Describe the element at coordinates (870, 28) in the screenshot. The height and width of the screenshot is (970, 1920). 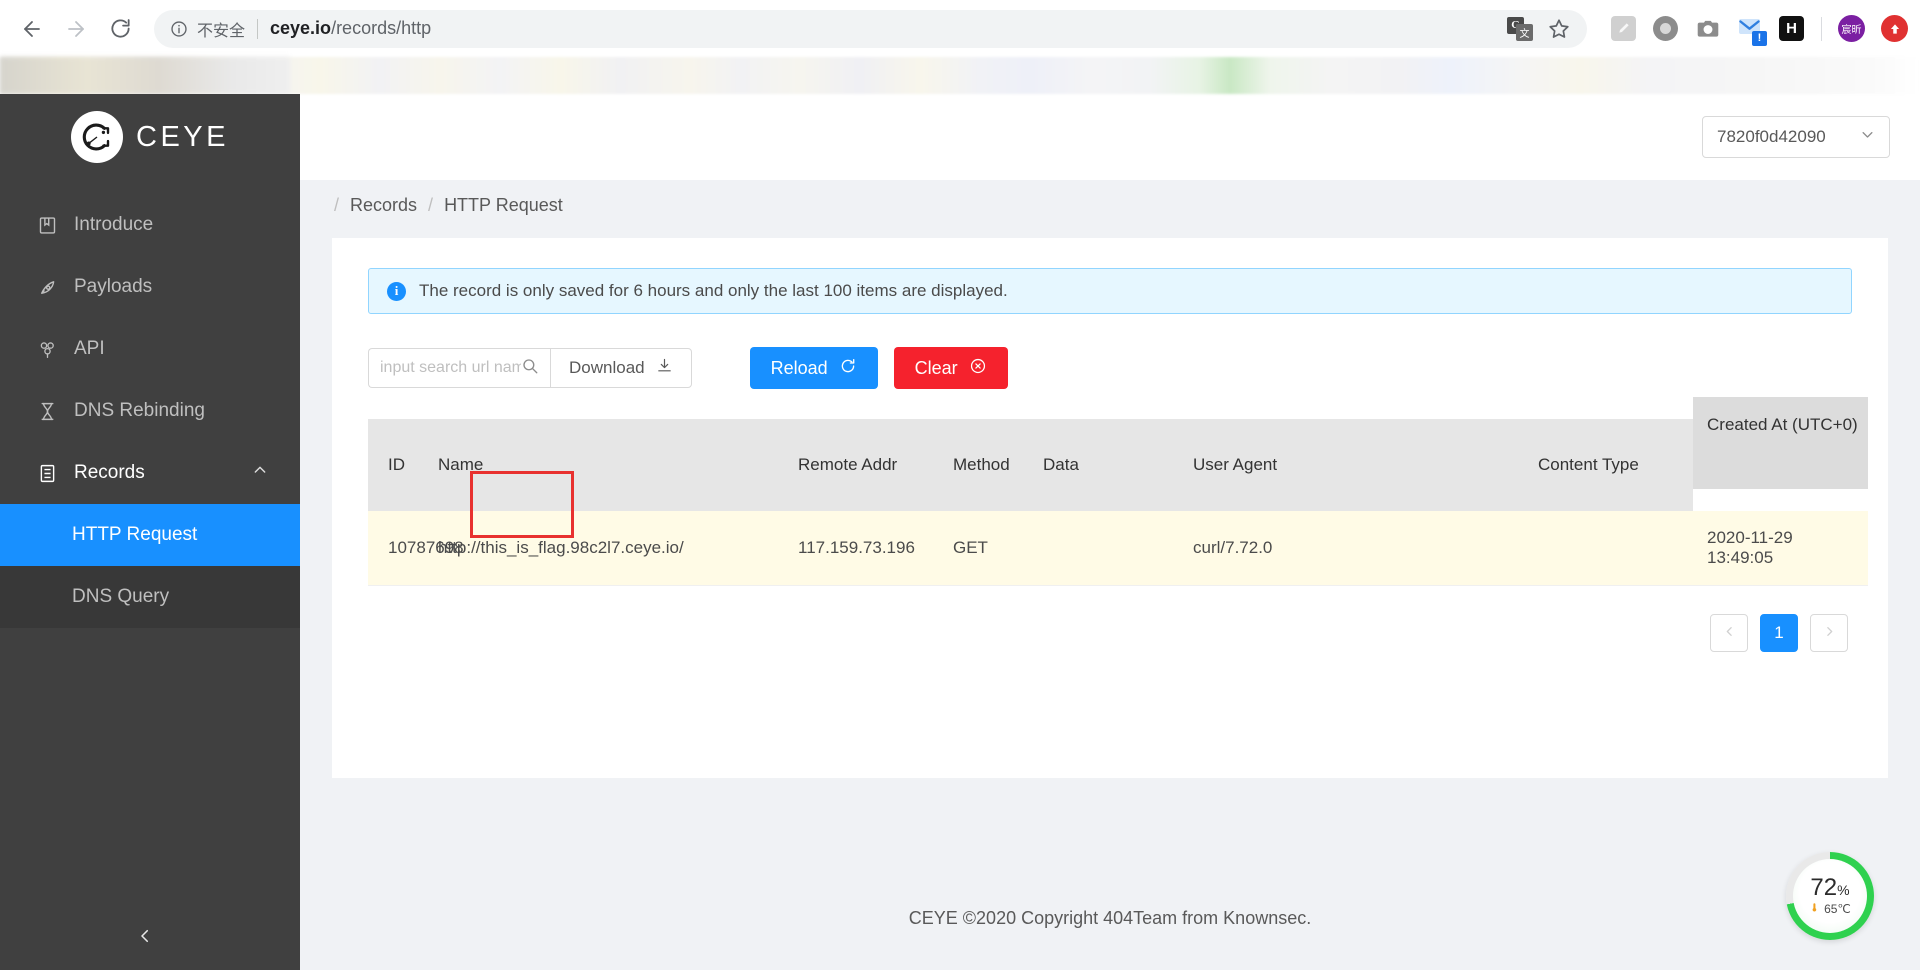
I see `address-bar: 不安全 ceye.io/records/http G 文` at that location.